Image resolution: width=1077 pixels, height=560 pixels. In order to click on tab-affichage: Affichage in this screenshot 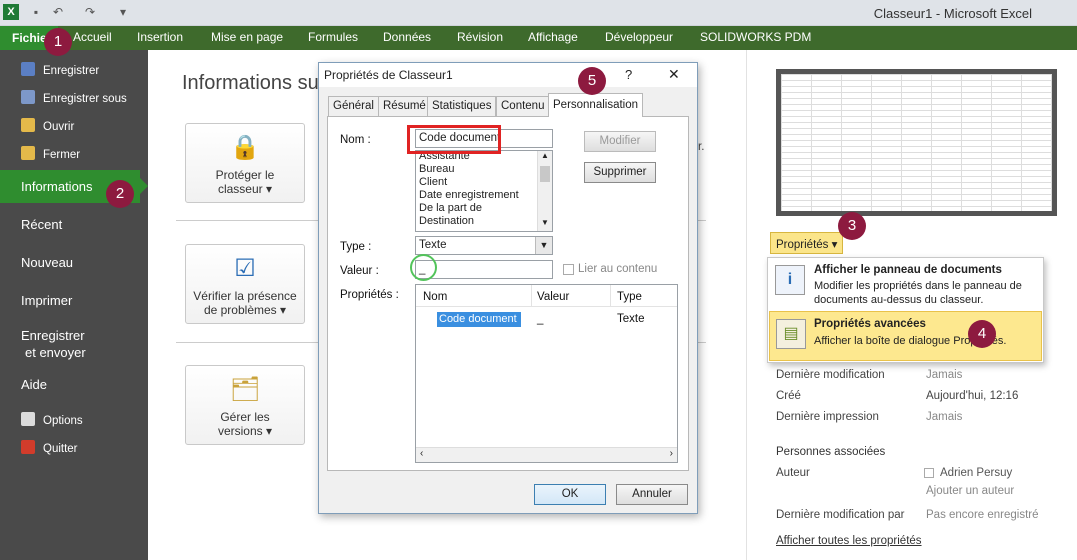, I will do `click(553, 37)`.